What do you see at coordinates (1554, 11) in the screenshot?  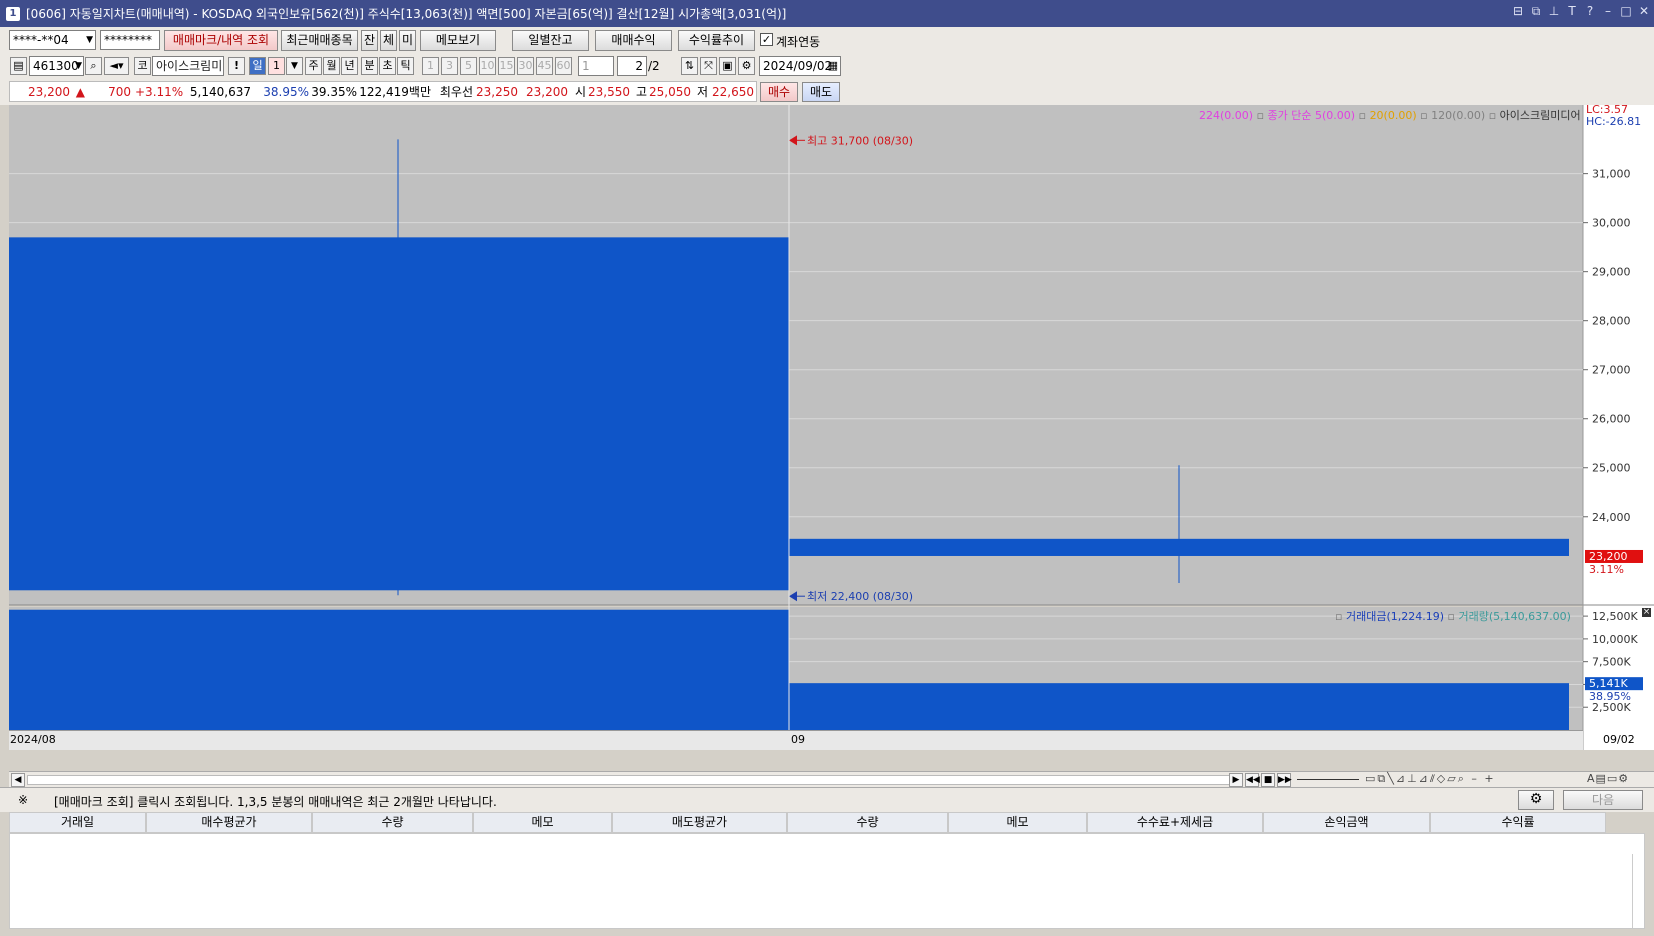 I see `pin-icon: ⊥` at bounding box center [1554, 11].